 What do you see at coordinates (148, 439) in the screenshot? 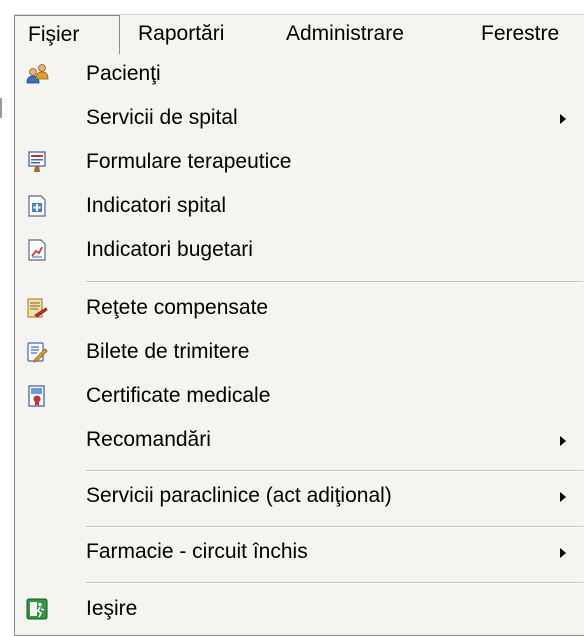
I see `menu-item-label: Recomandări` at bounding box center [148, 439].